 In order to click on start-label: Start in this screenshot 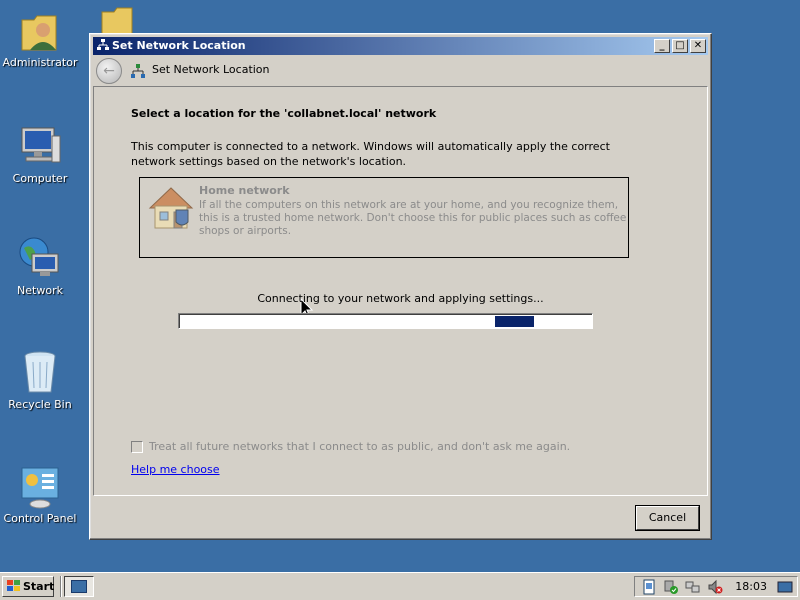, I will do `click(39, 586)`.